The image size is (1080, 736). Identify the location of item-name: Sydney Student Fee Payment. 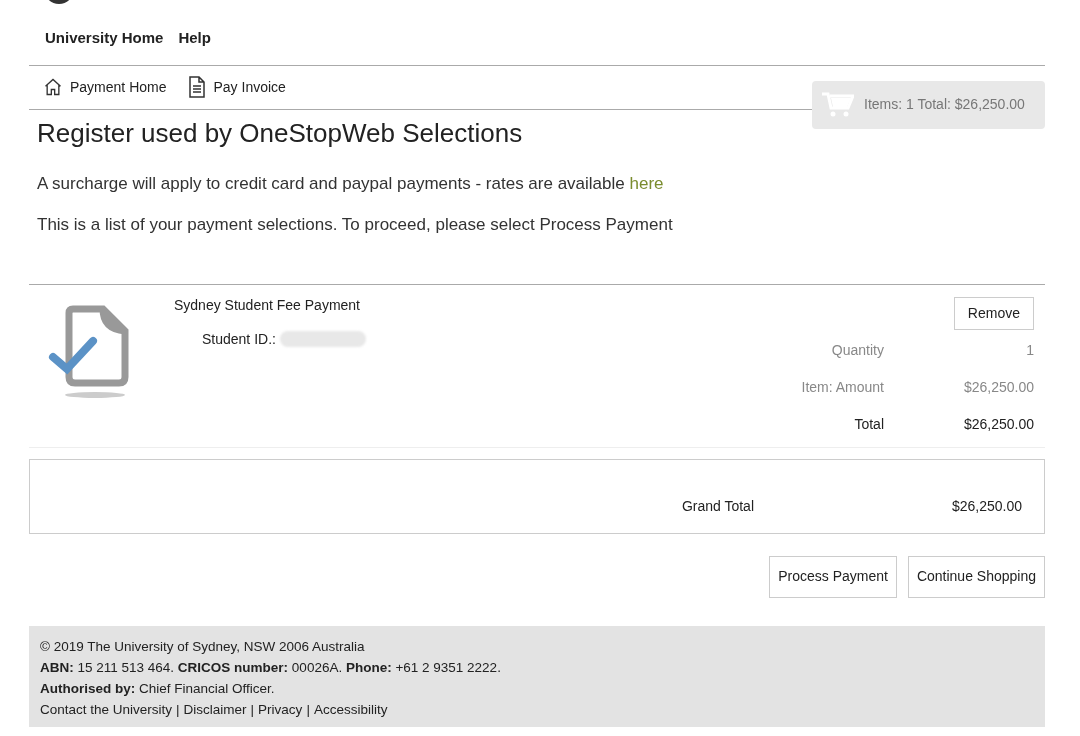
(267, 305).